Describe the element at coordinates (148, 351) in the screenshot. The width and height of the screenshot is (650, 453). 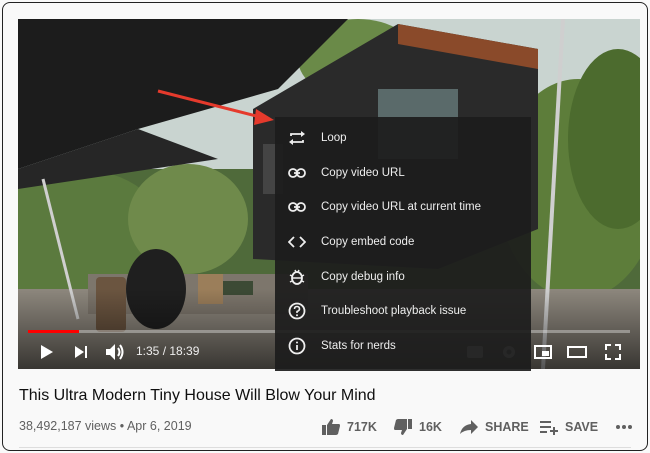
I see `current-time: 1:35` at that location.